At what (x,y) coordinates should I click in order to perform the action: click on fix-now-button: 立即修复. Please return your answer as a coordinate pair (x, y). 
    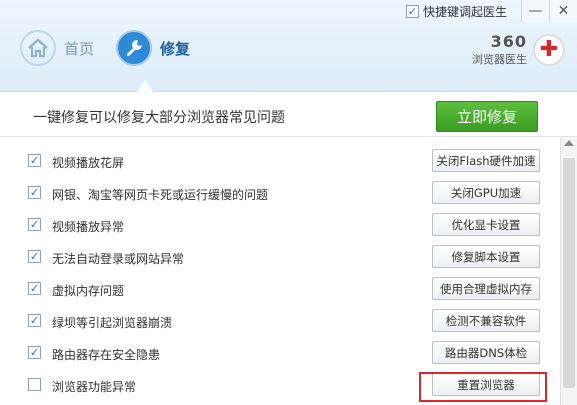
    Looking at the image, I should click on (487, 116).